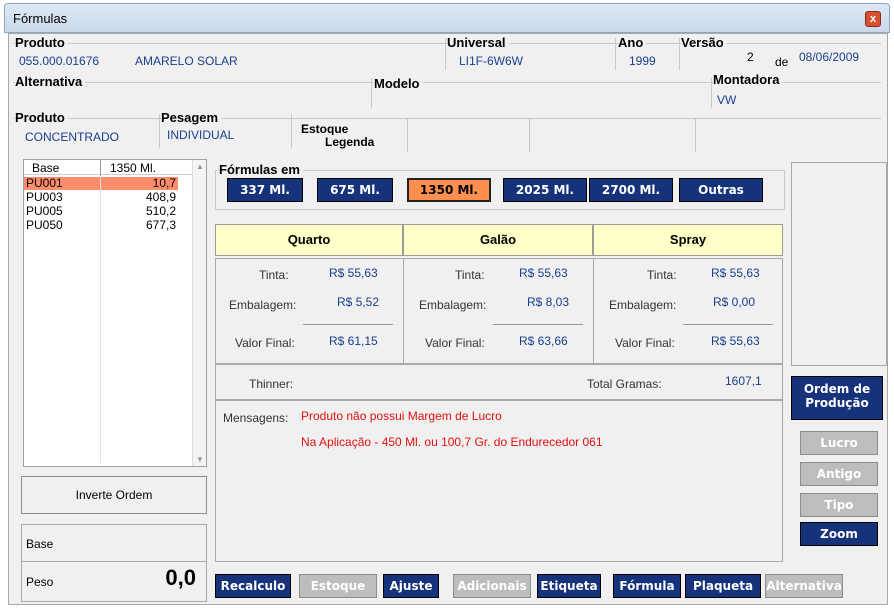 This screenshot has height=608, width=894. What do you see at coordinates (624, 384) in the screenshot?
I see `total-gramas-label: Total Gramas:` at bounding box center [624, 384].